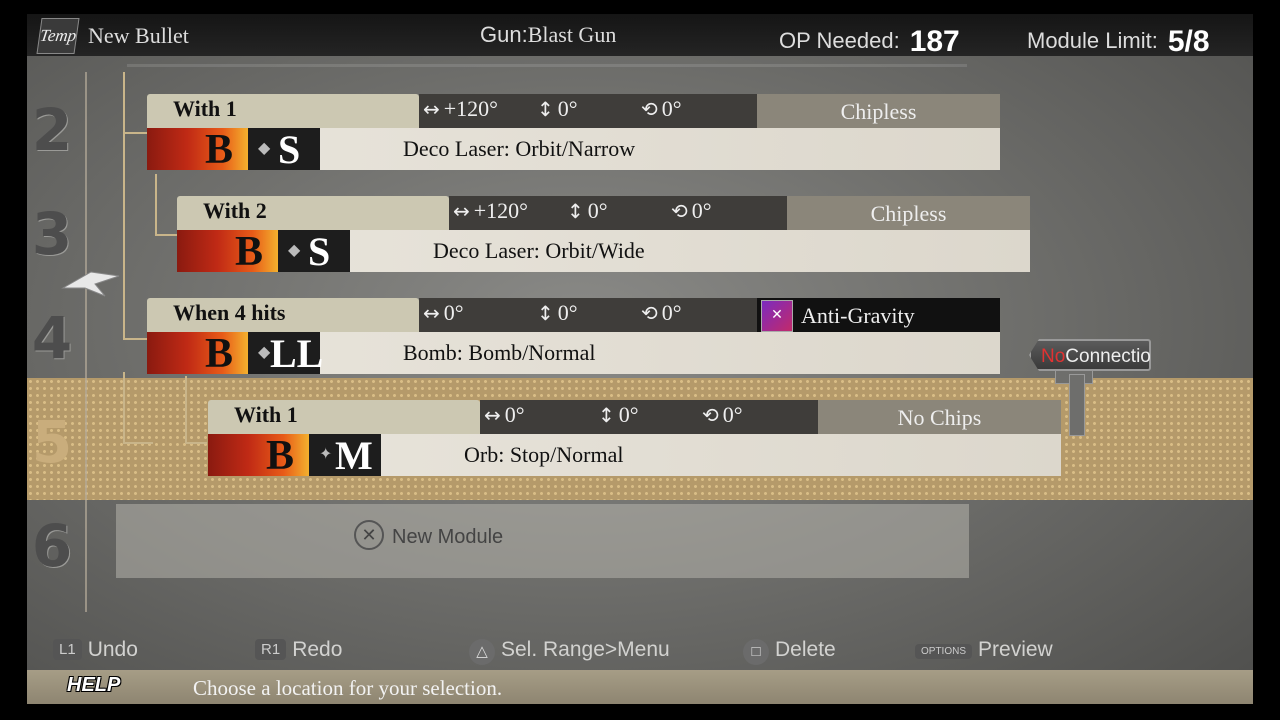 The image size is (1280, 720). What do you see at coordinates (52, 546) in the screenshot?
I see `row-number: 6` at bounding box center [52, 546].